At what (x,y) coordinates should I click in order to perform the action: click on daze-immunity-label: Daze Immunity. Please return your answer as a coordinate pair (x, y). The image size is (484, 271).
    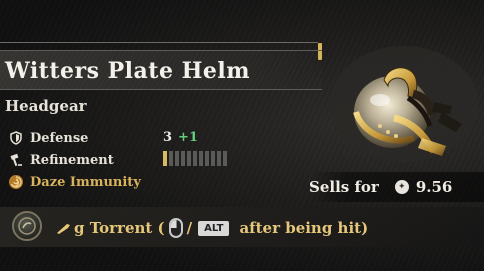
    Looking at the image, I should click on (85, 182).